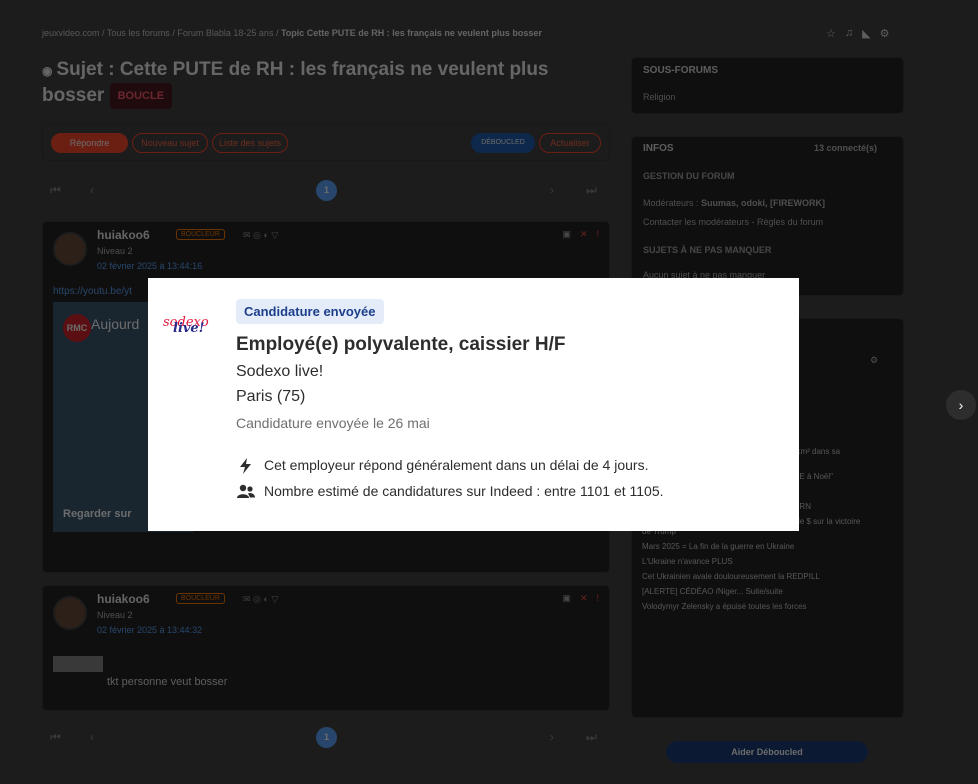 The height and width of the screenshot is (784, 978). I want to click on moderators-label: Modérateurs : Suumas, odoki, [FIREWORK], so click(734, 203).